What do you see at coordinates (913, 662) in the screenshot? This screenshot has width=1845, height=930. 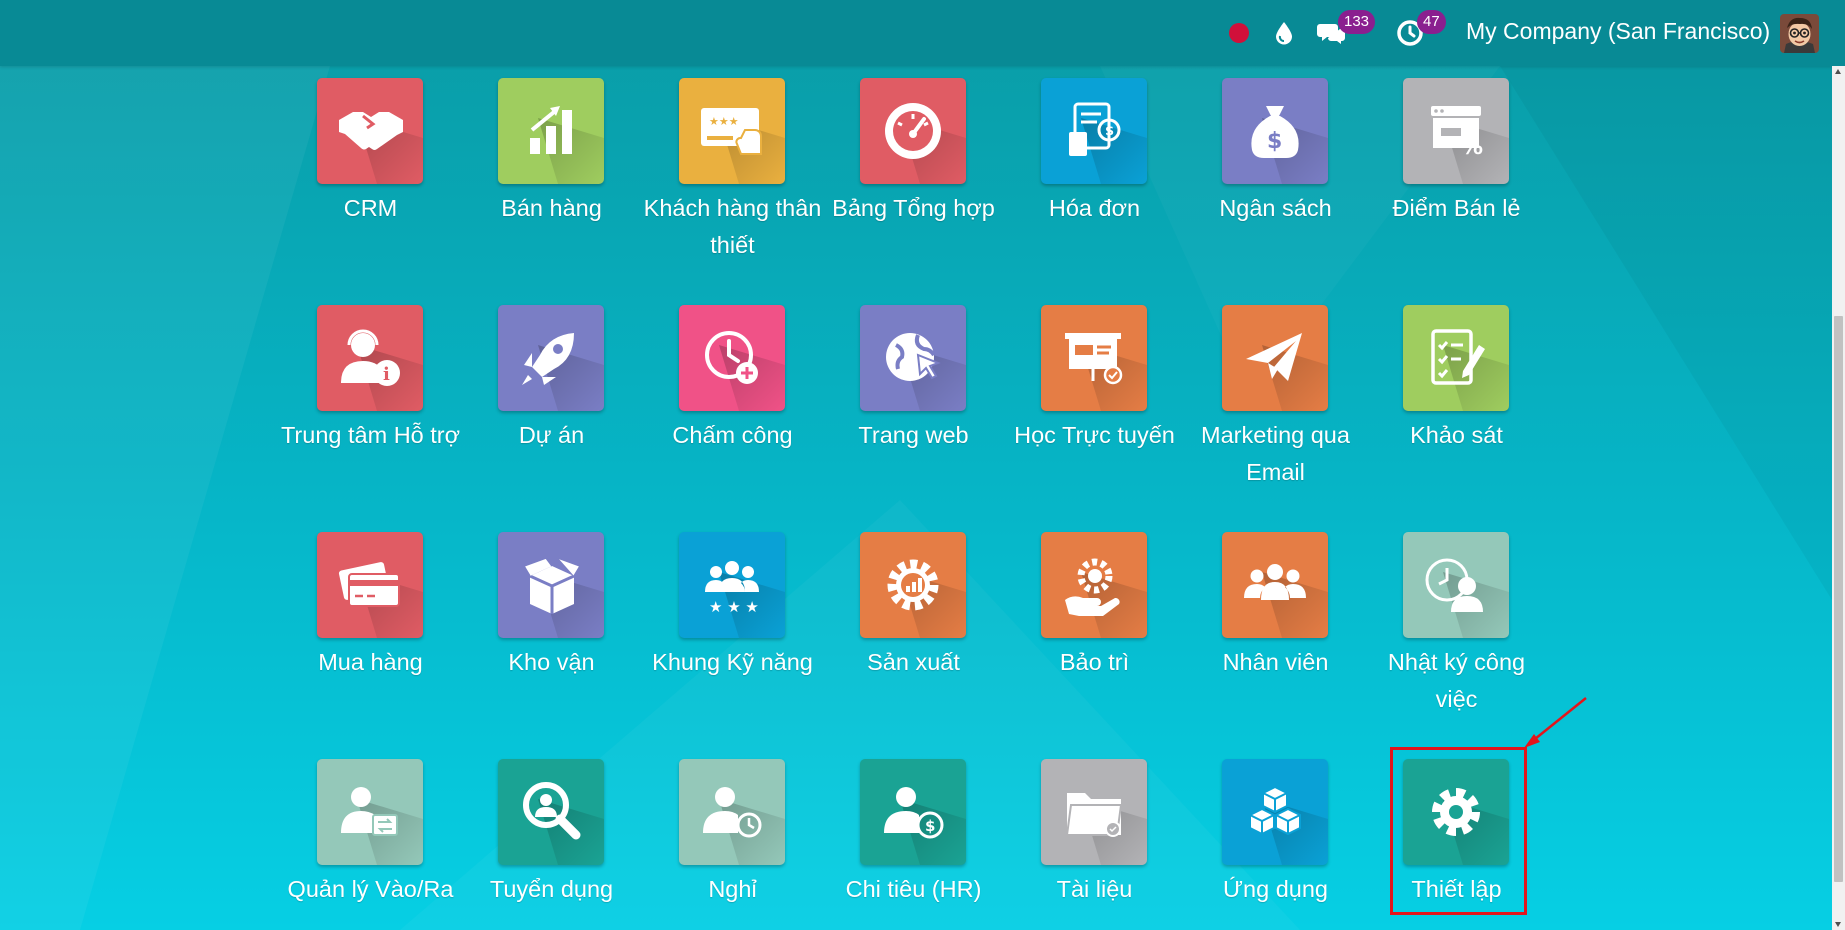 I see `app-label: Sản xuất` at bounding box center [913, 662].